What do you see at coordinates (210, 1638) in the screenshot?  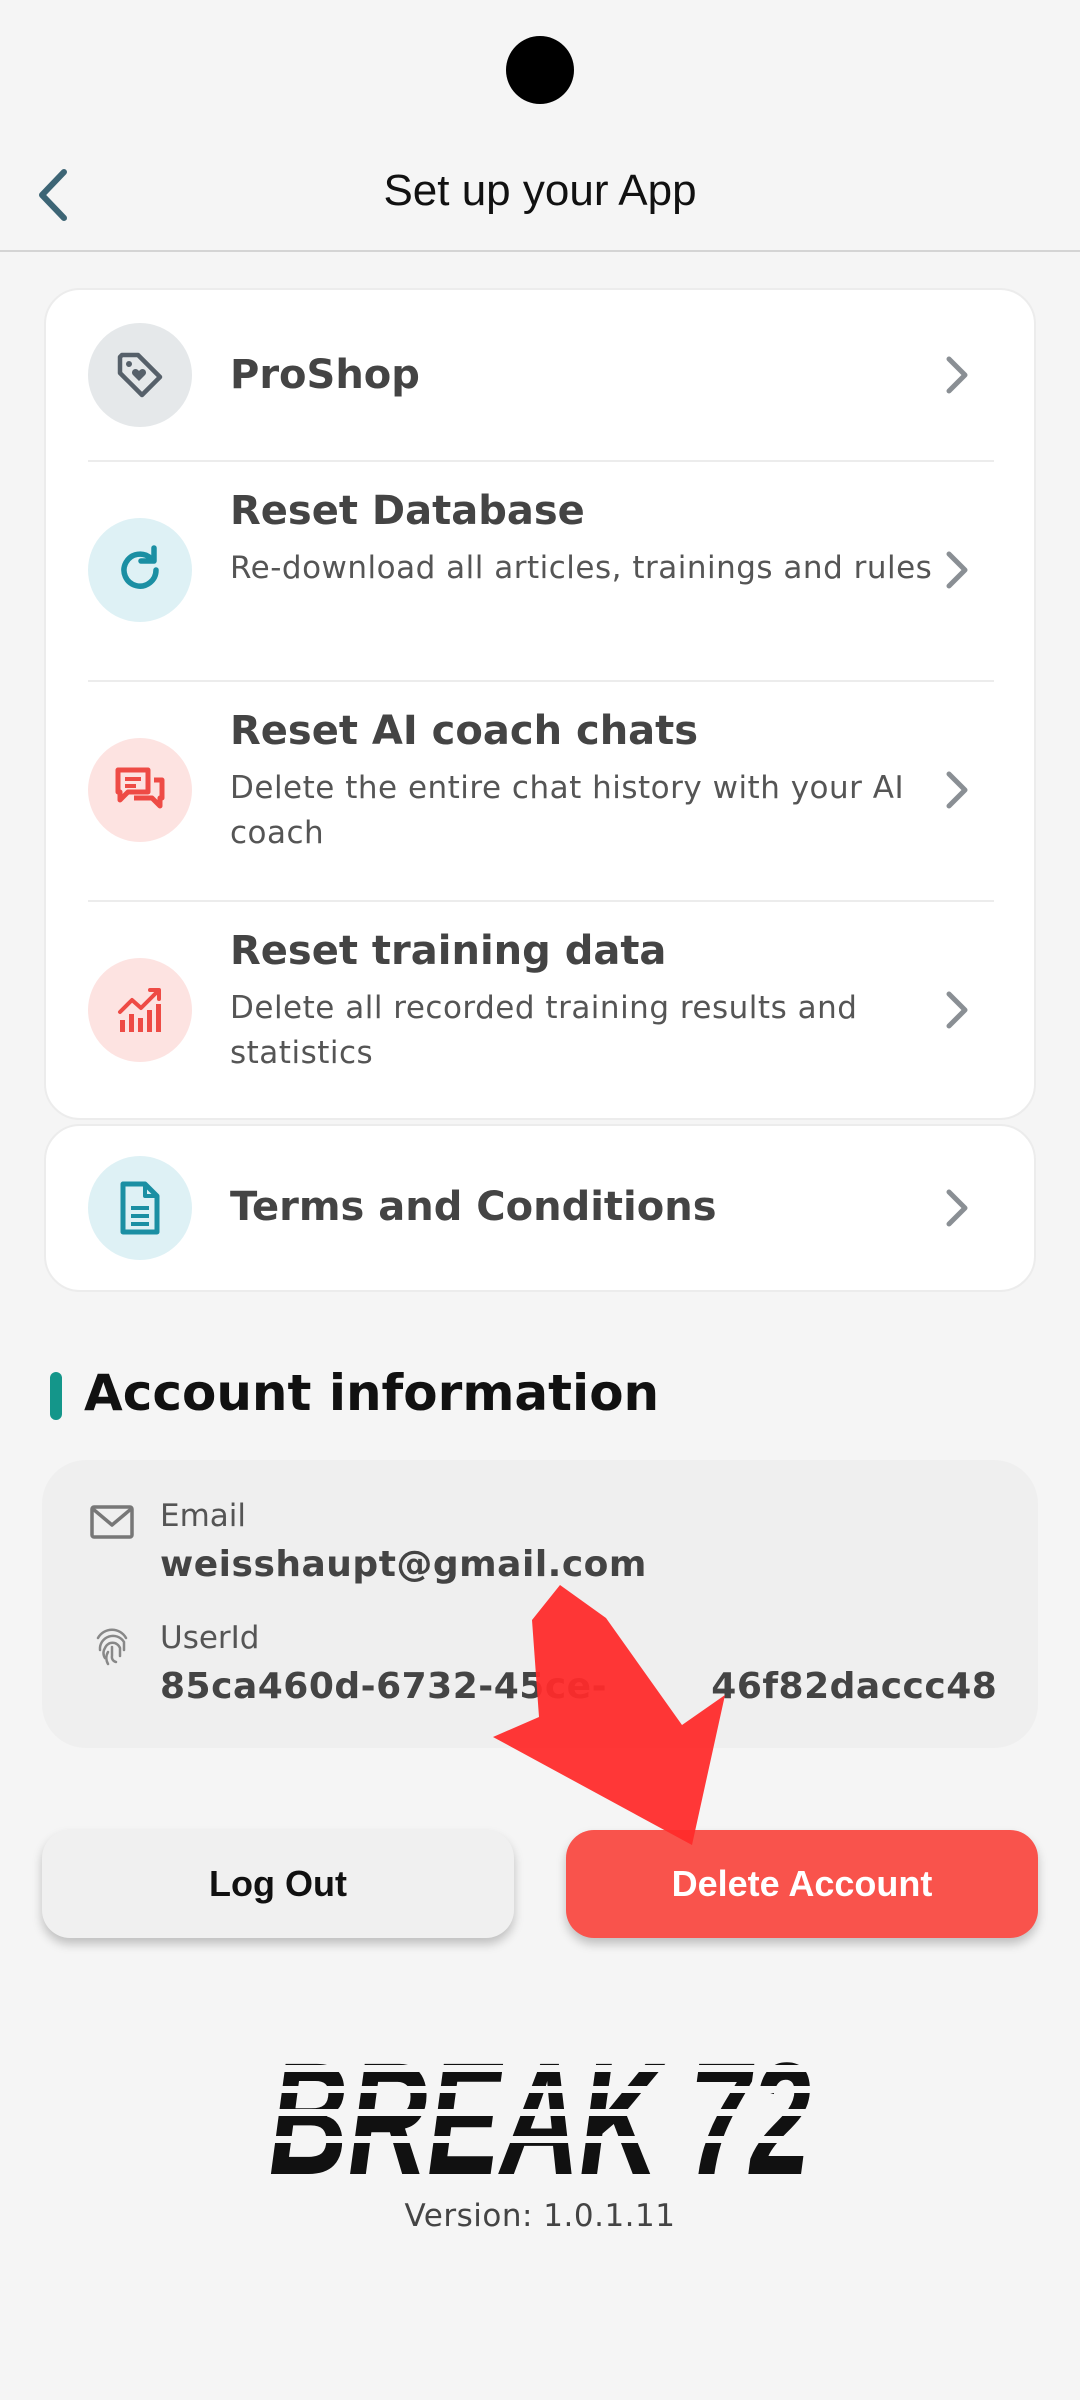 I see `userid-label: UserId` at bounding box center [210, 1638].